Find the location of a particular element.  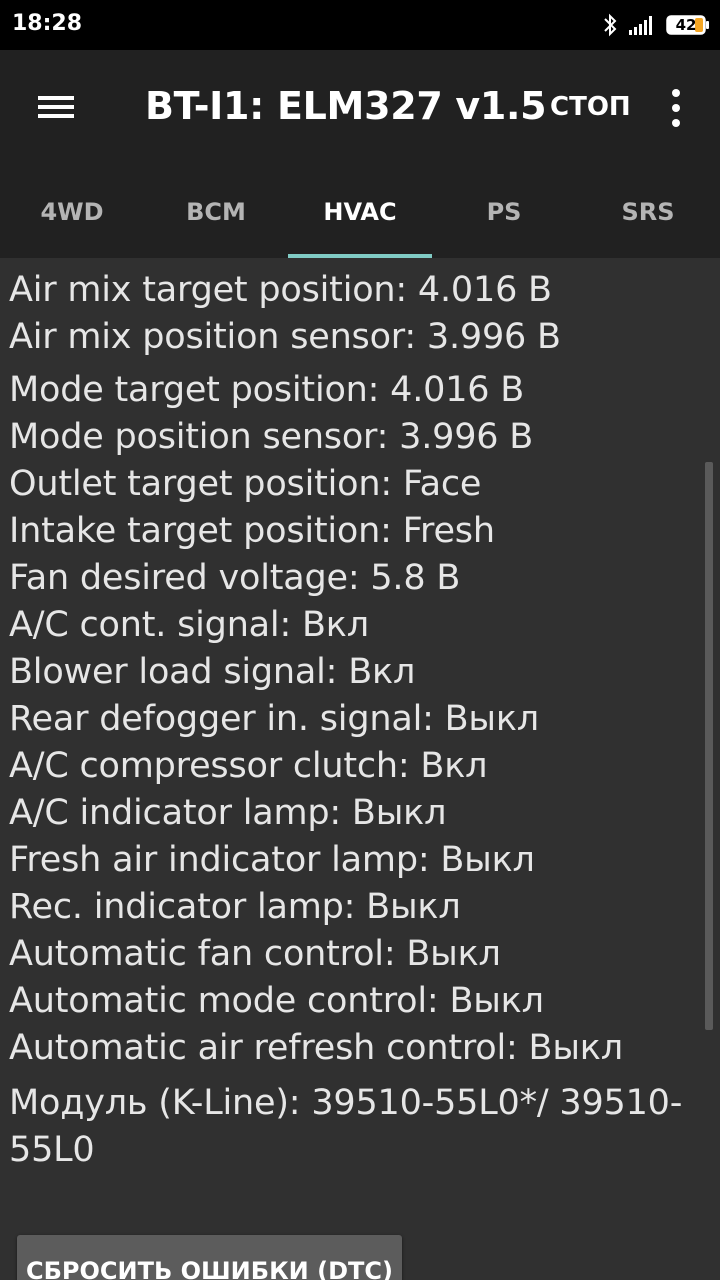

tab-srs: SRS is located at coordinates (648, 219).